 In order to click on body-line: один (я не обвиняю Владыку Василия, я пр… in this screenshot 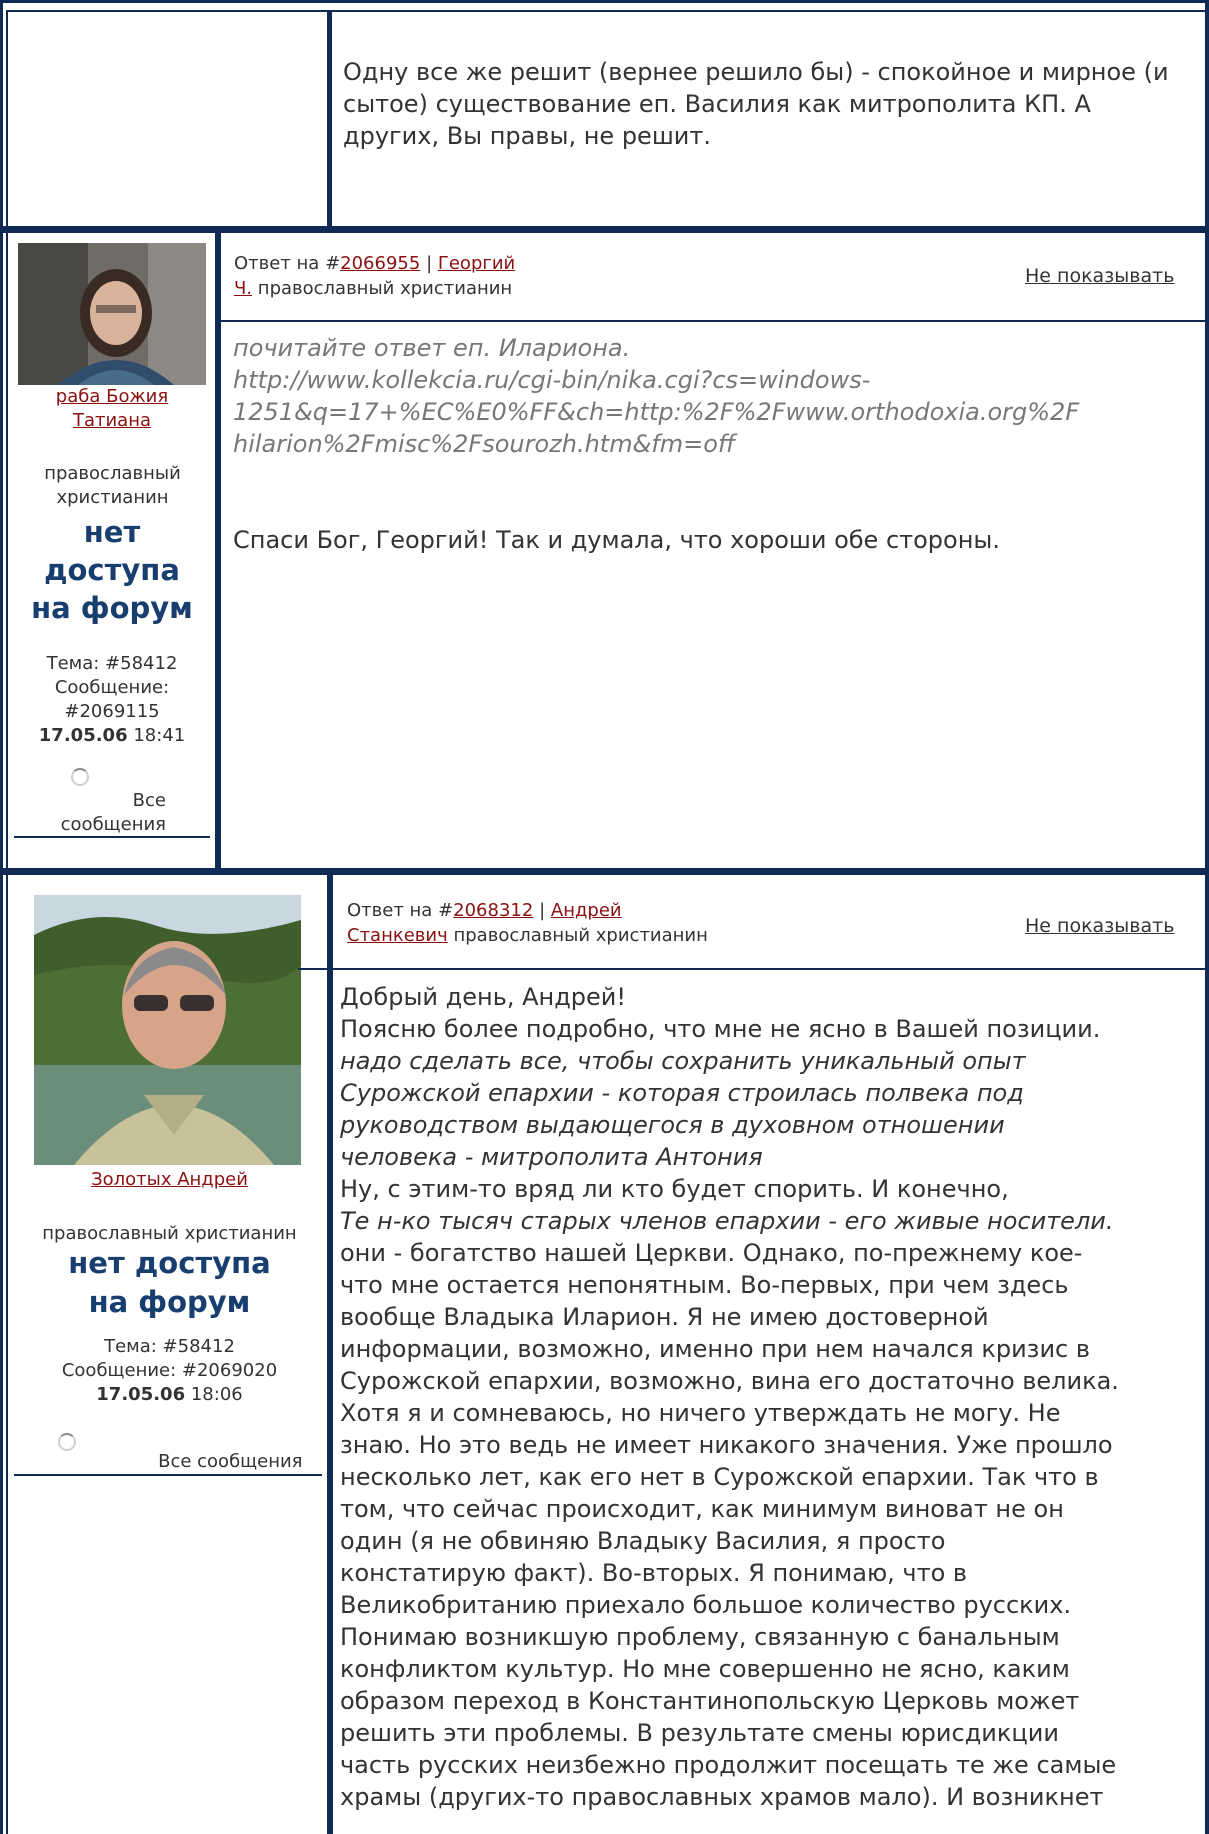, I will do `click(643, 1541)`.